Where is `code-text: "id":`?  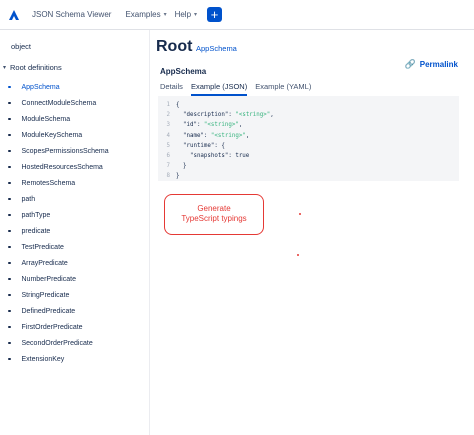
code-text: "id": is located at coordinates (190, 125).